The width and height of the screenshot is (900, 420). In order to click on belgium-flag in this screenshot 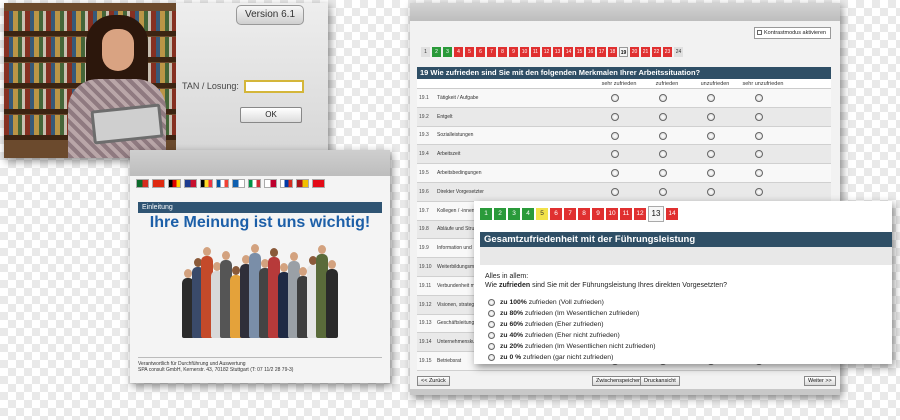, I will do `click(206, 183)`.